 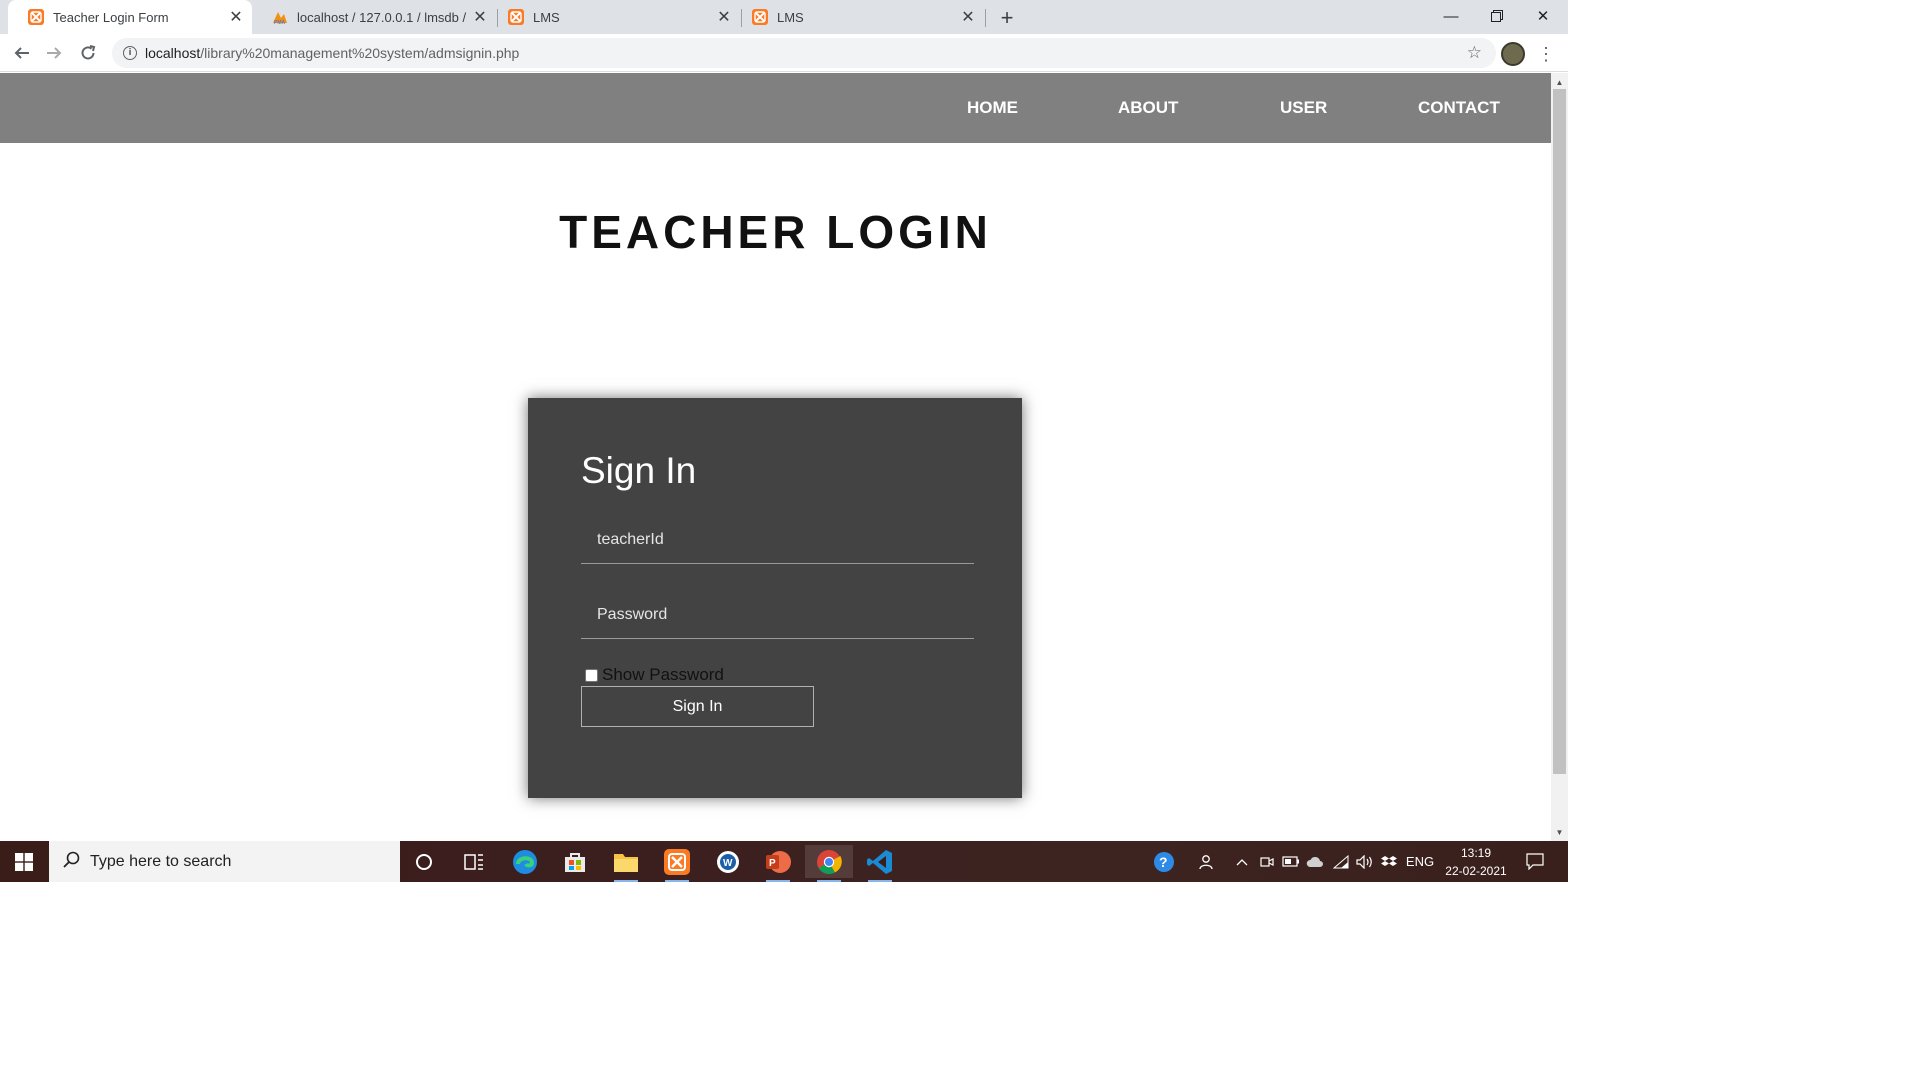 I want to click on file-explorer-icon, so click(x=626, y=863).